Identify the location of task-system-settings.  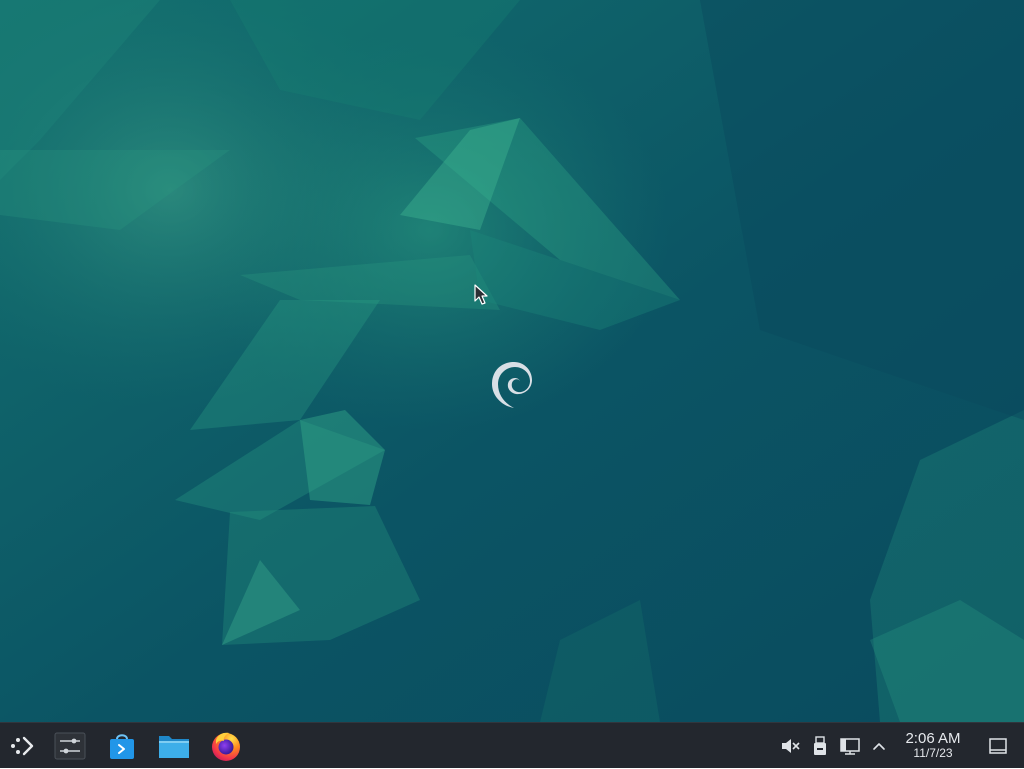
(70, 746).